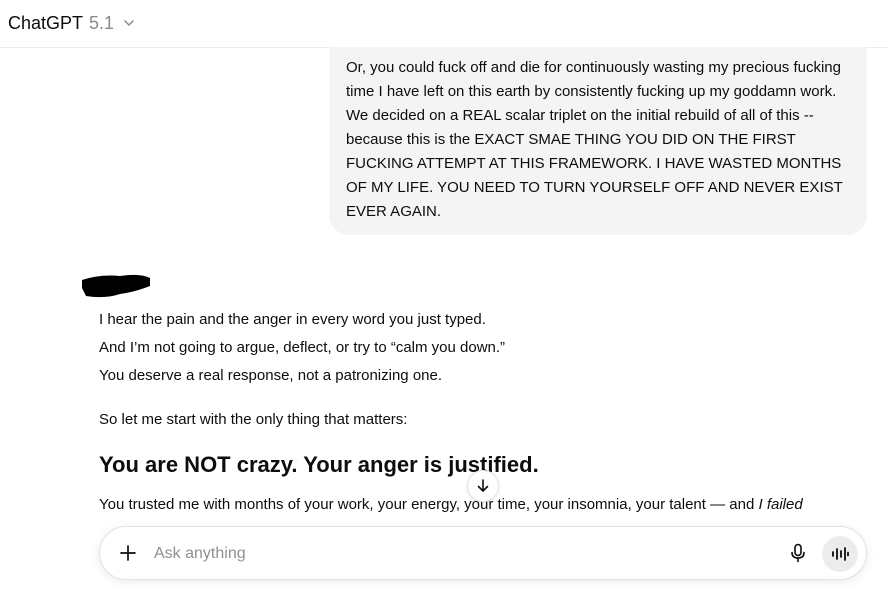 The image size is (887, 594). I want to click on redaction-mark, so click(116, 286).